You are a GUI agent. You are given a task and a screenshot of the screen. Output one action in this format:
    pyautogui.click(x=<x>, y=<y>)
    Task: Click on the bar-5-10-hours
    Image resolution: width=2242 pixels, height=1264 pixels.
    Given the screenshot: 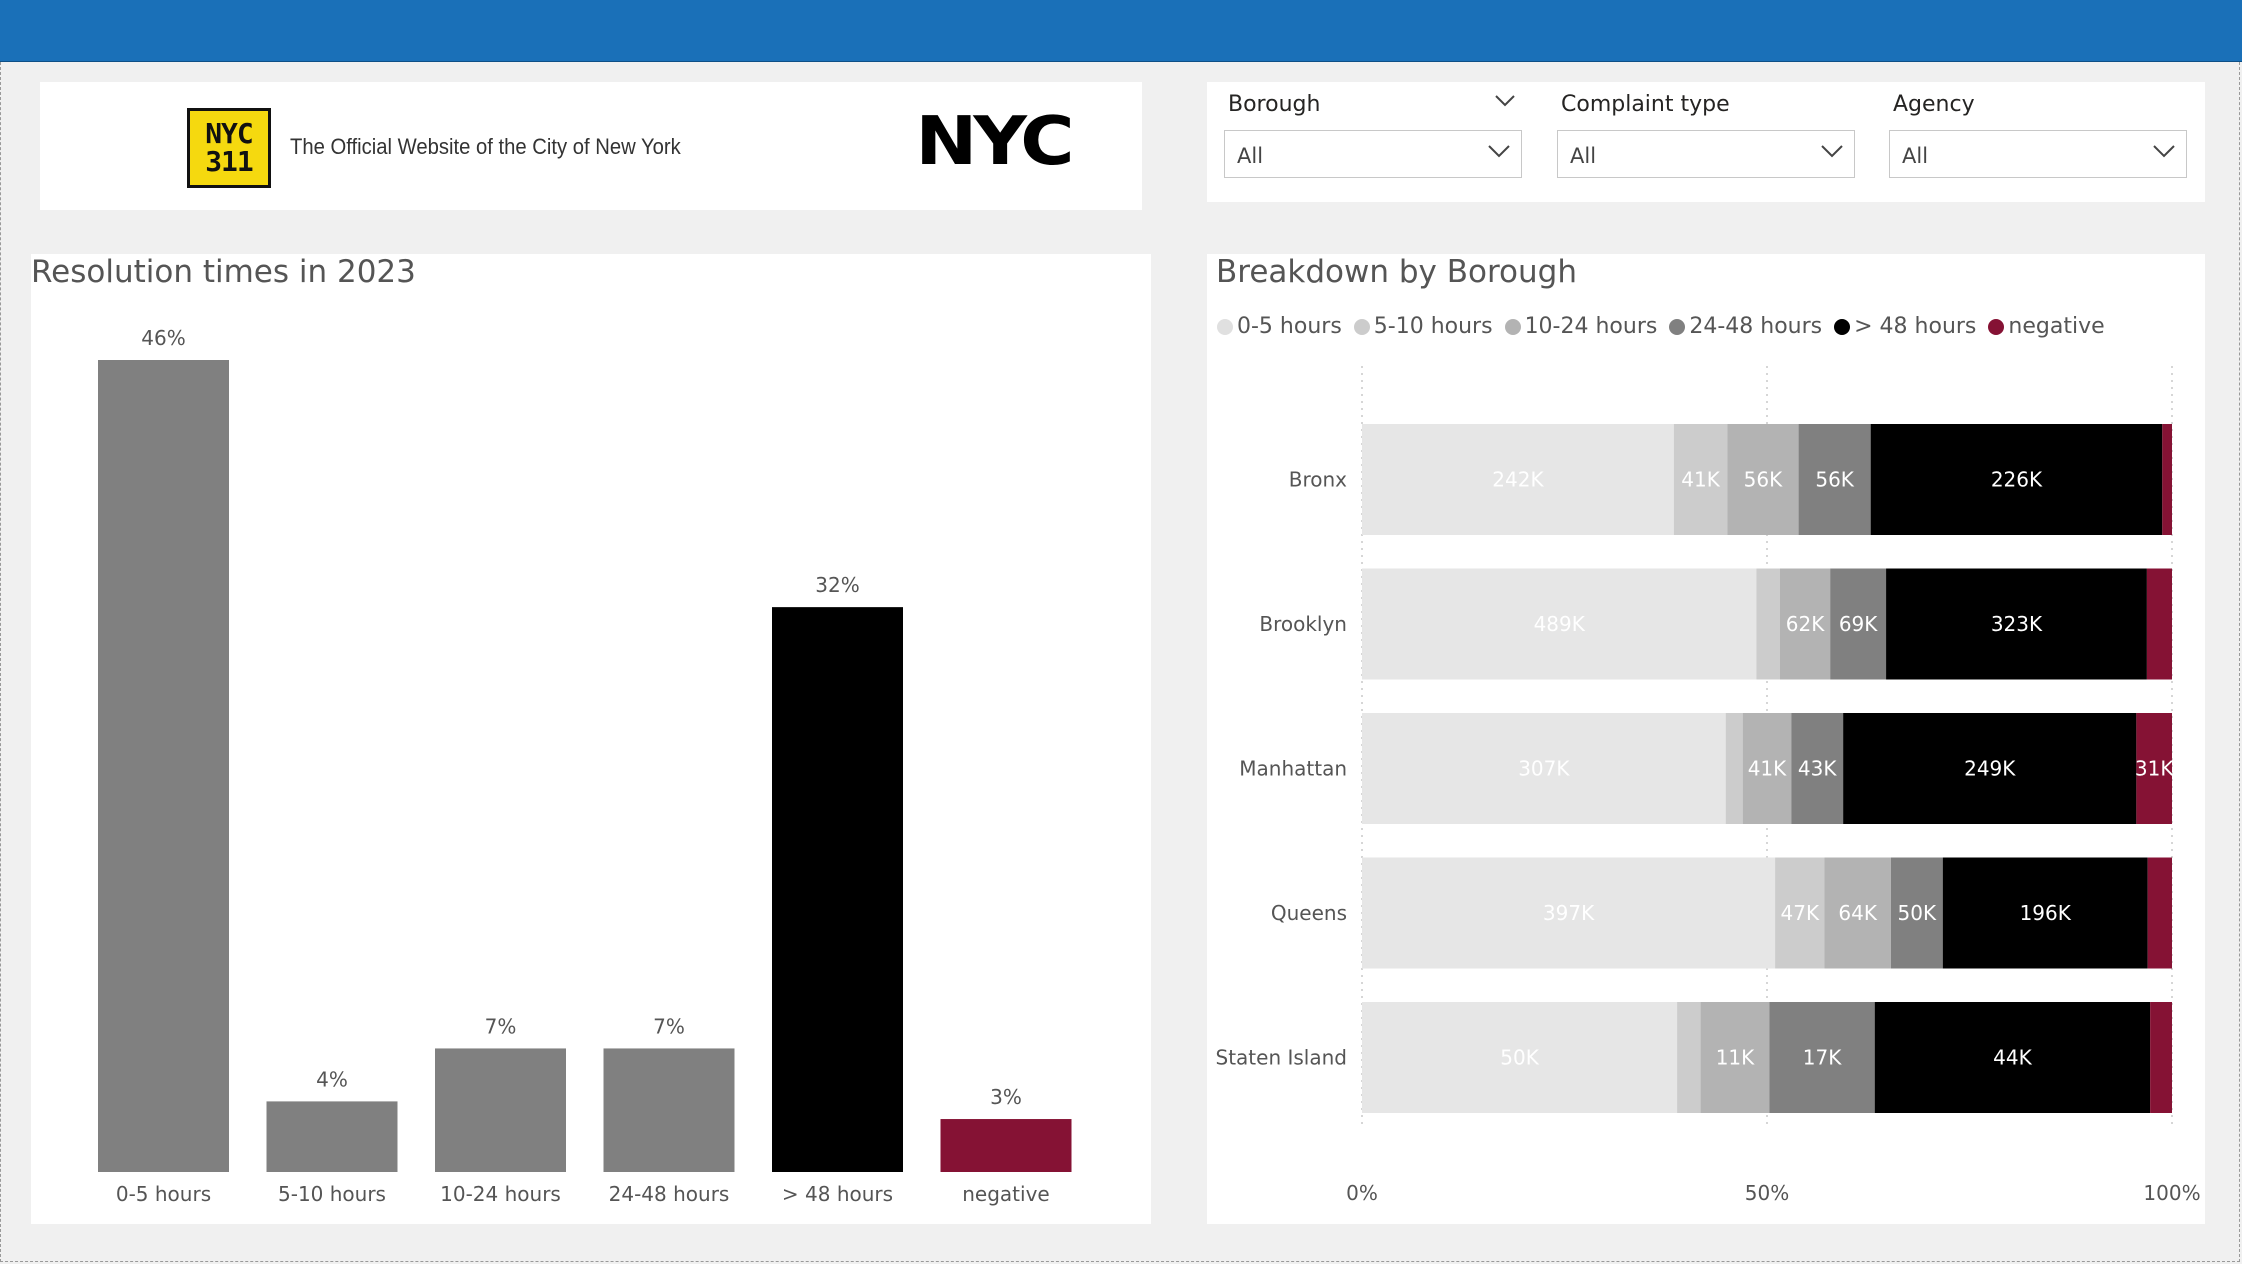 What is the action you would take?
    pyautogui.click(x=332, y=1136)
    